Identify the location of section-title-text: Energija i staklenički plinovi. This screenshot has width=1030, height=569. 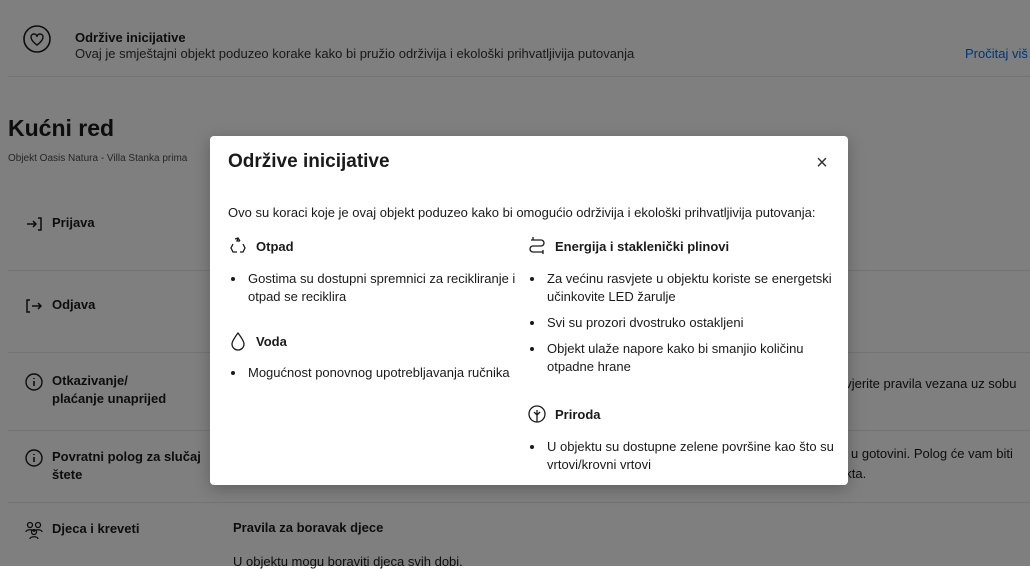
(642, 246).